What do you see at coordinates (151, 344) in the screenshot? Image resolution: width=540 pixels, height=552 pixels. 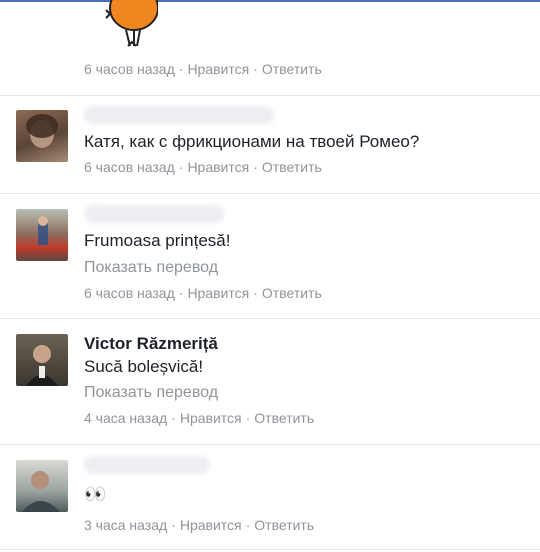 I see `comment-author: Victor Răzmeriță` at bounding box center [151, 344].